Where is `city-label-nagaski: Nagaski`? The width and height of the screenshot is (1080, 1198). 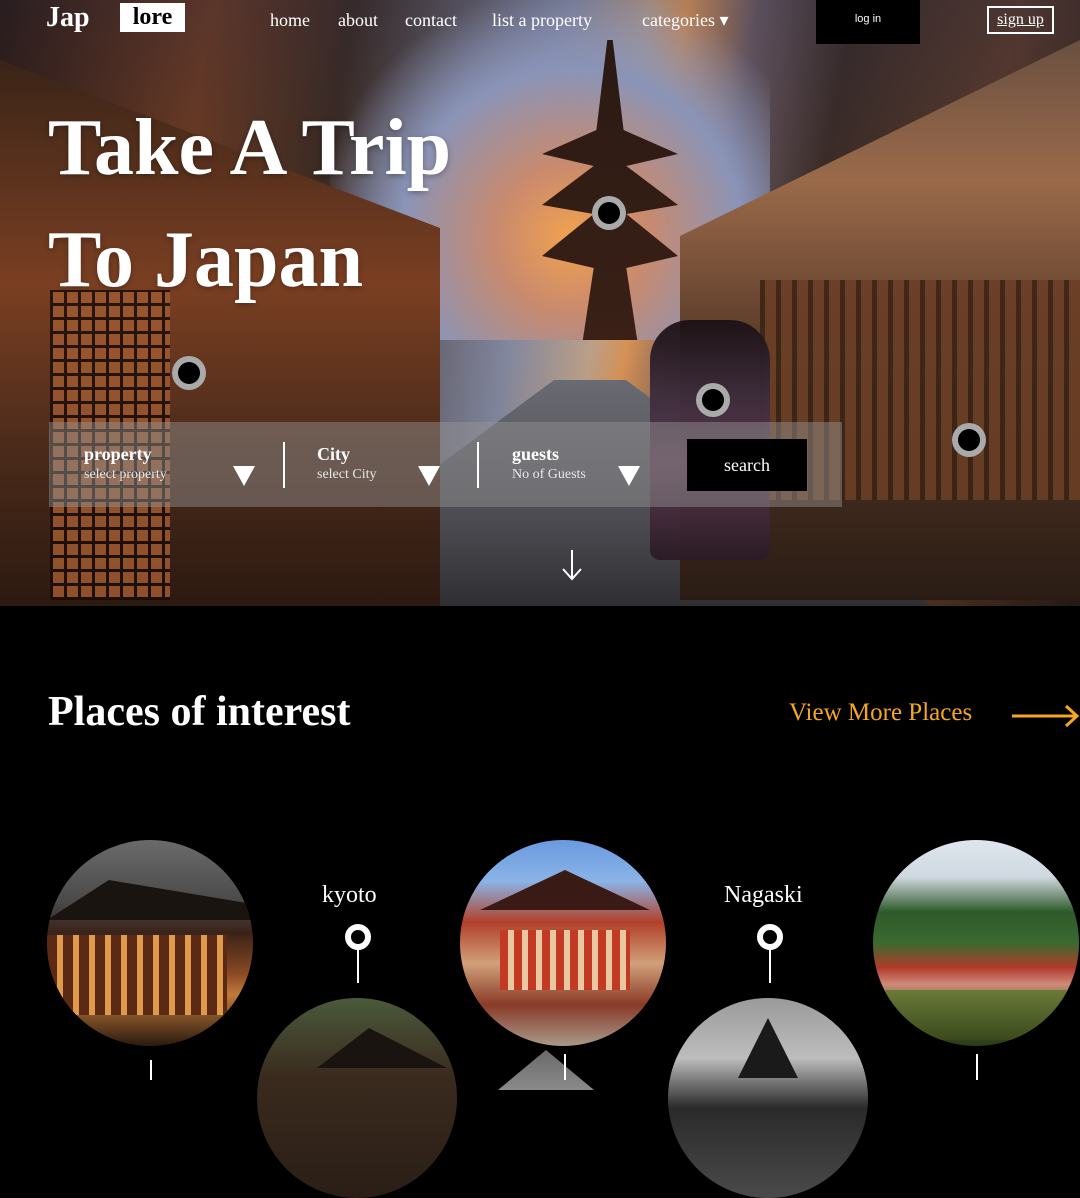
city-label-nagaski: Nagaski is located at coordinates (763, 895).